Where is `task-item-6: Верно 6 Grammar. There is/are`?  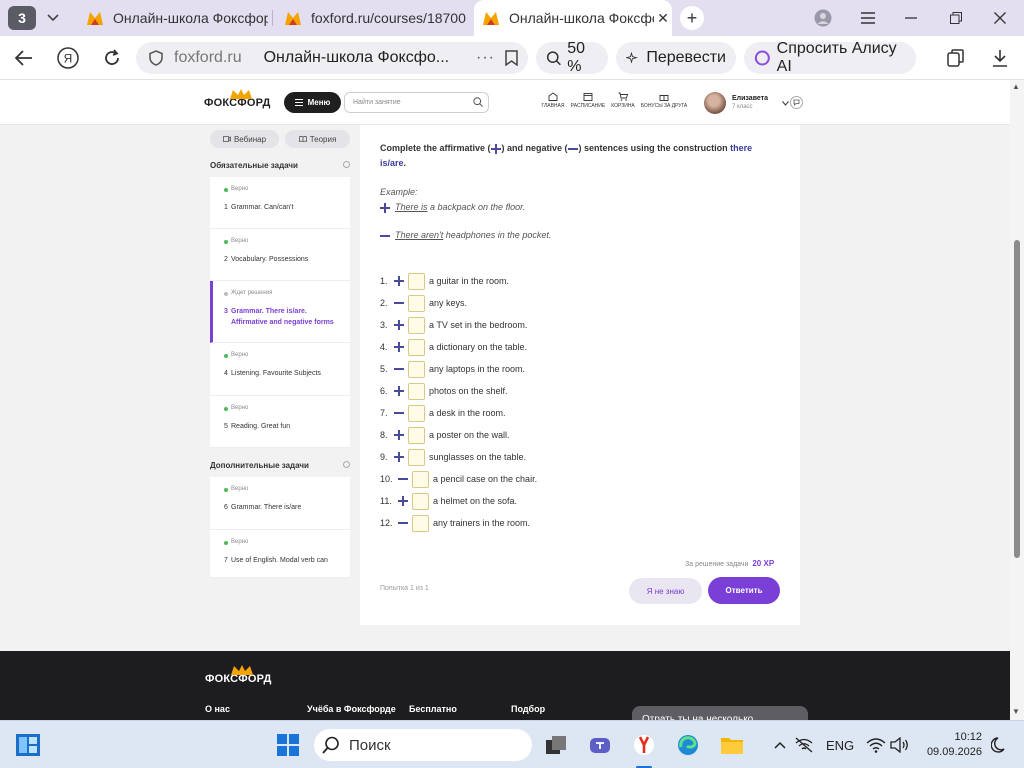
task-item-6: Верно 6 Grammar. There is/are is located at coordinates (280, 503).